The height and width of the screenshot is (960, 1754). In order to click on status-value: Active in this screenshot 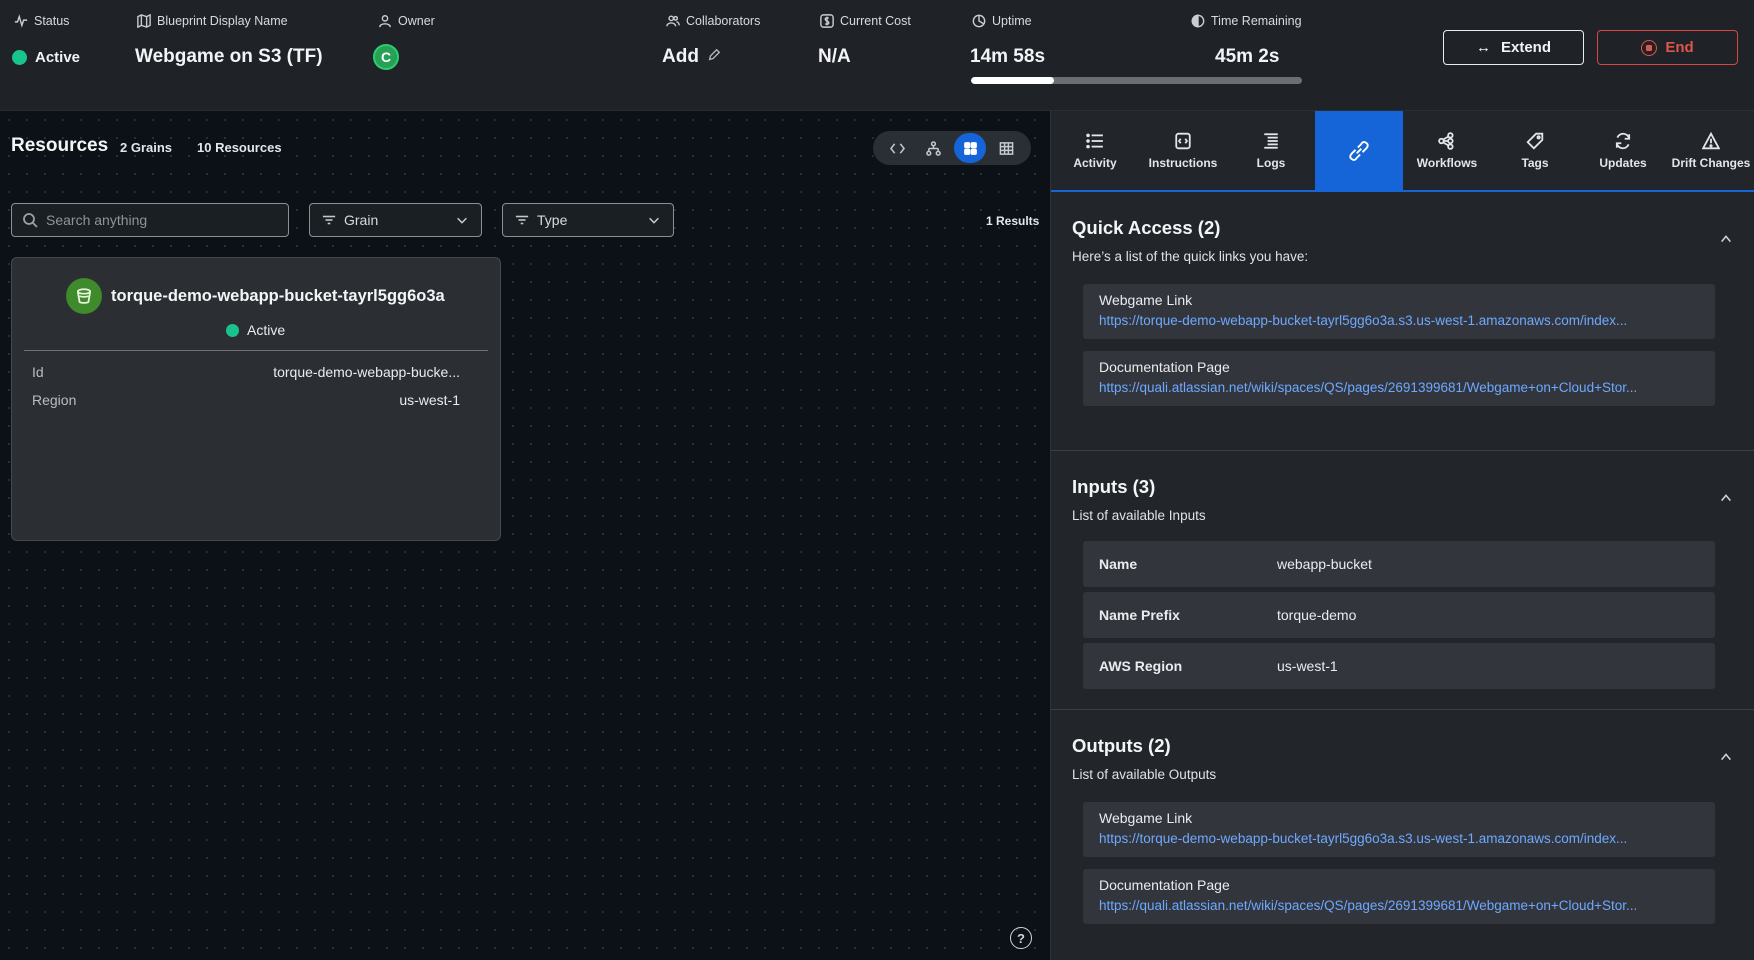, I will do `click(46, 57)`.